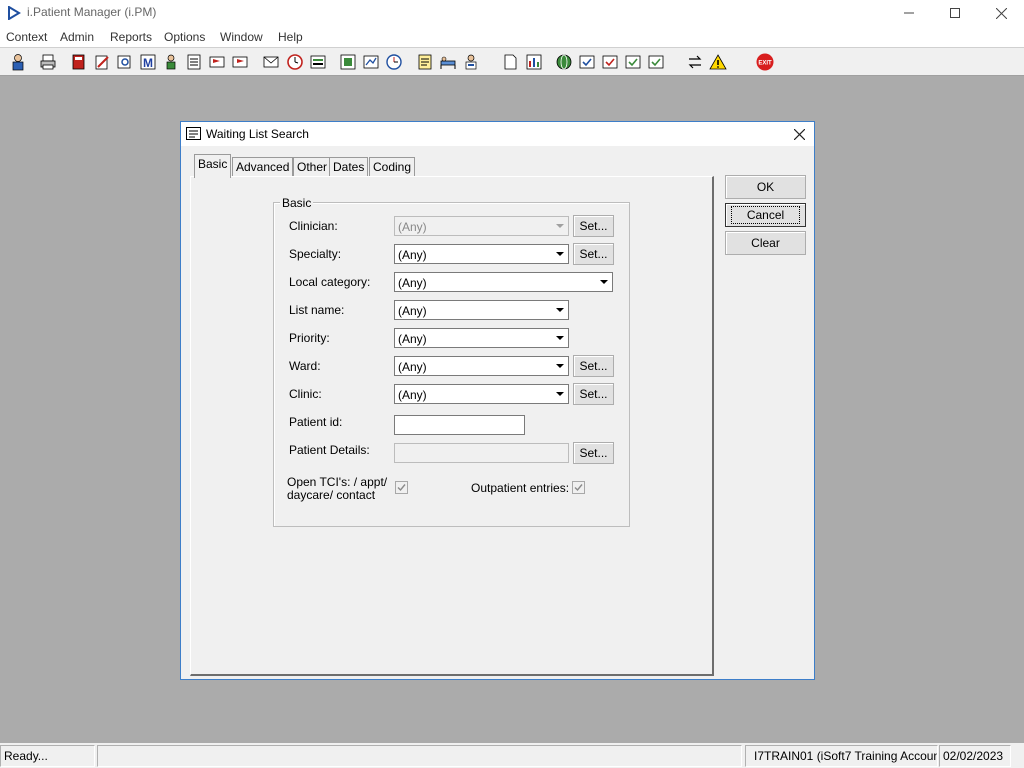 This screenshot has width=1024, height=768. Describe the element at coordinates (497, 134) in the screenshot. I see `dialog-titlebar: Waiting List Search` at that location.